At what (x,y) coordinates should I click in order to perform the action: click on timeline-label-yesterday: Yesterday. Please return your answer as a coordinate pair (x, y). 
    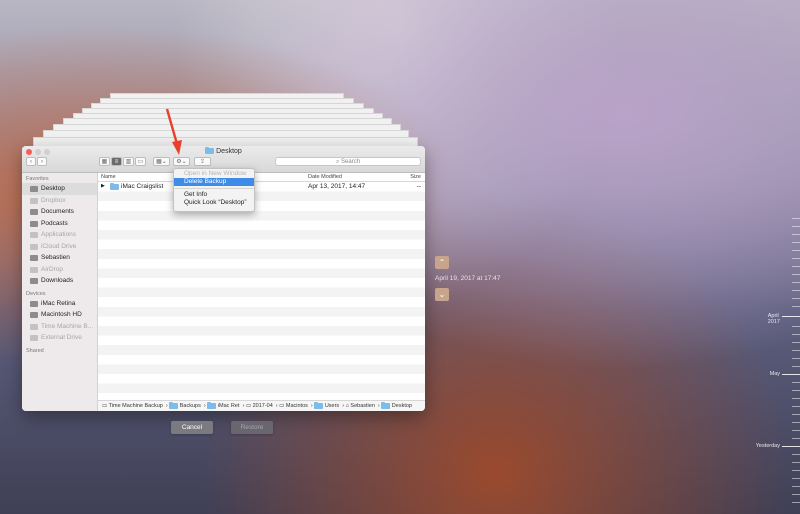
    Looking at the image, I should click on (768, 446).